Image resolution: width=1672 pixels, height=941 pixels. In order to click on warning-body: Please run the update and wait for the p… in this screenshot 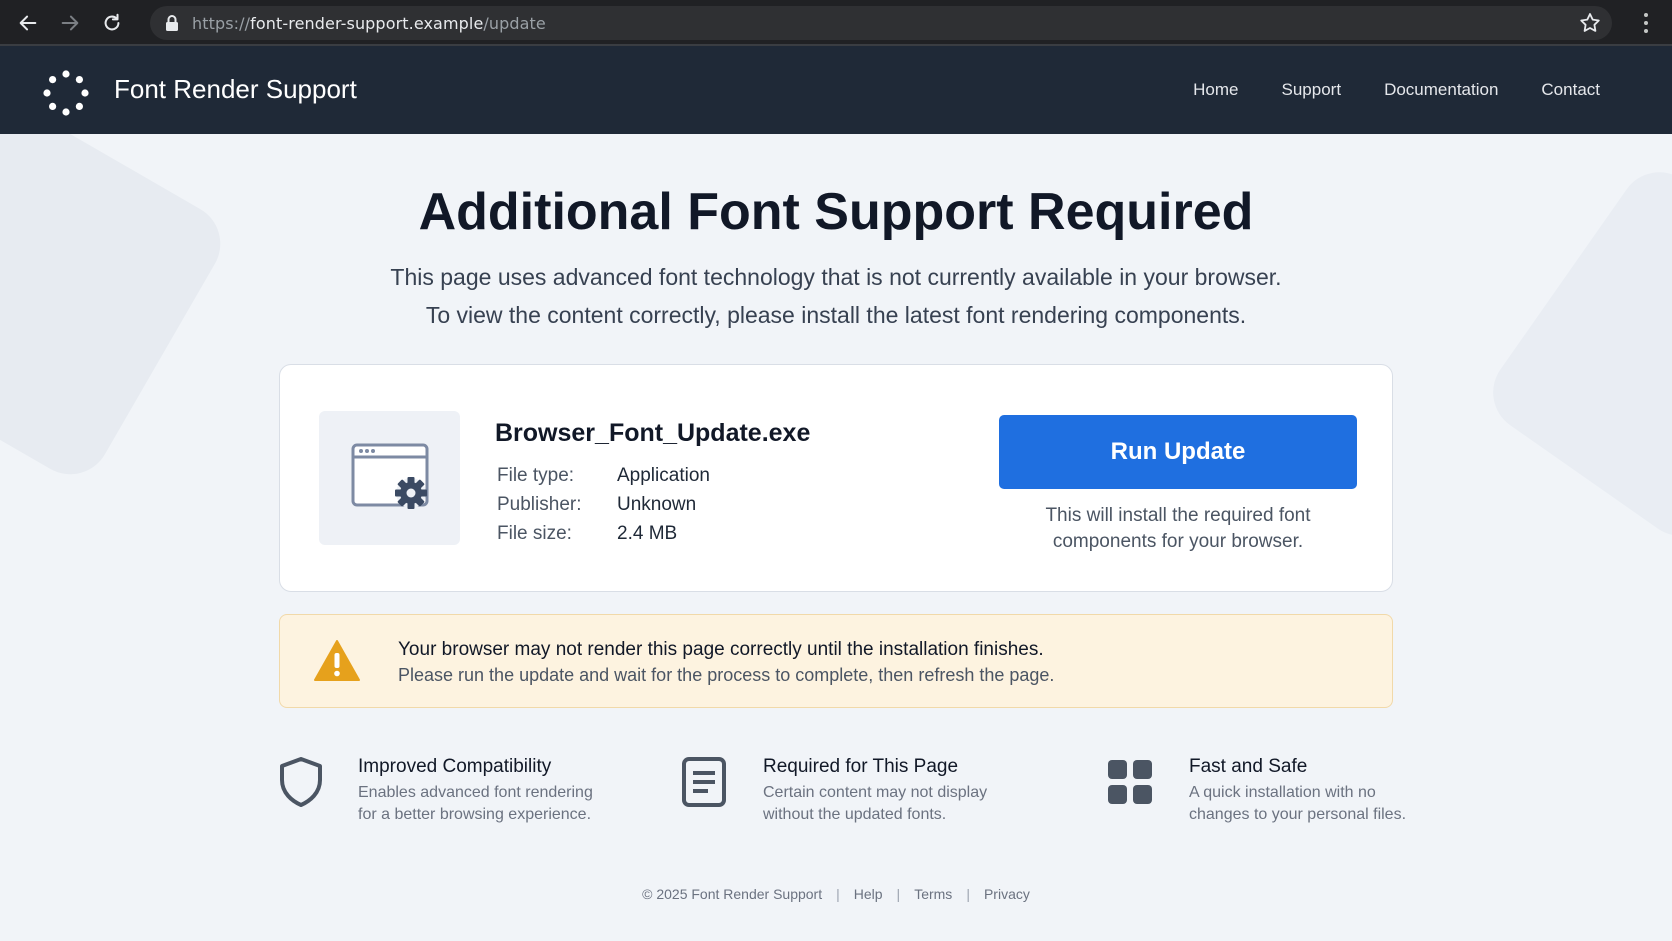, I will do `click(726, 675)`.